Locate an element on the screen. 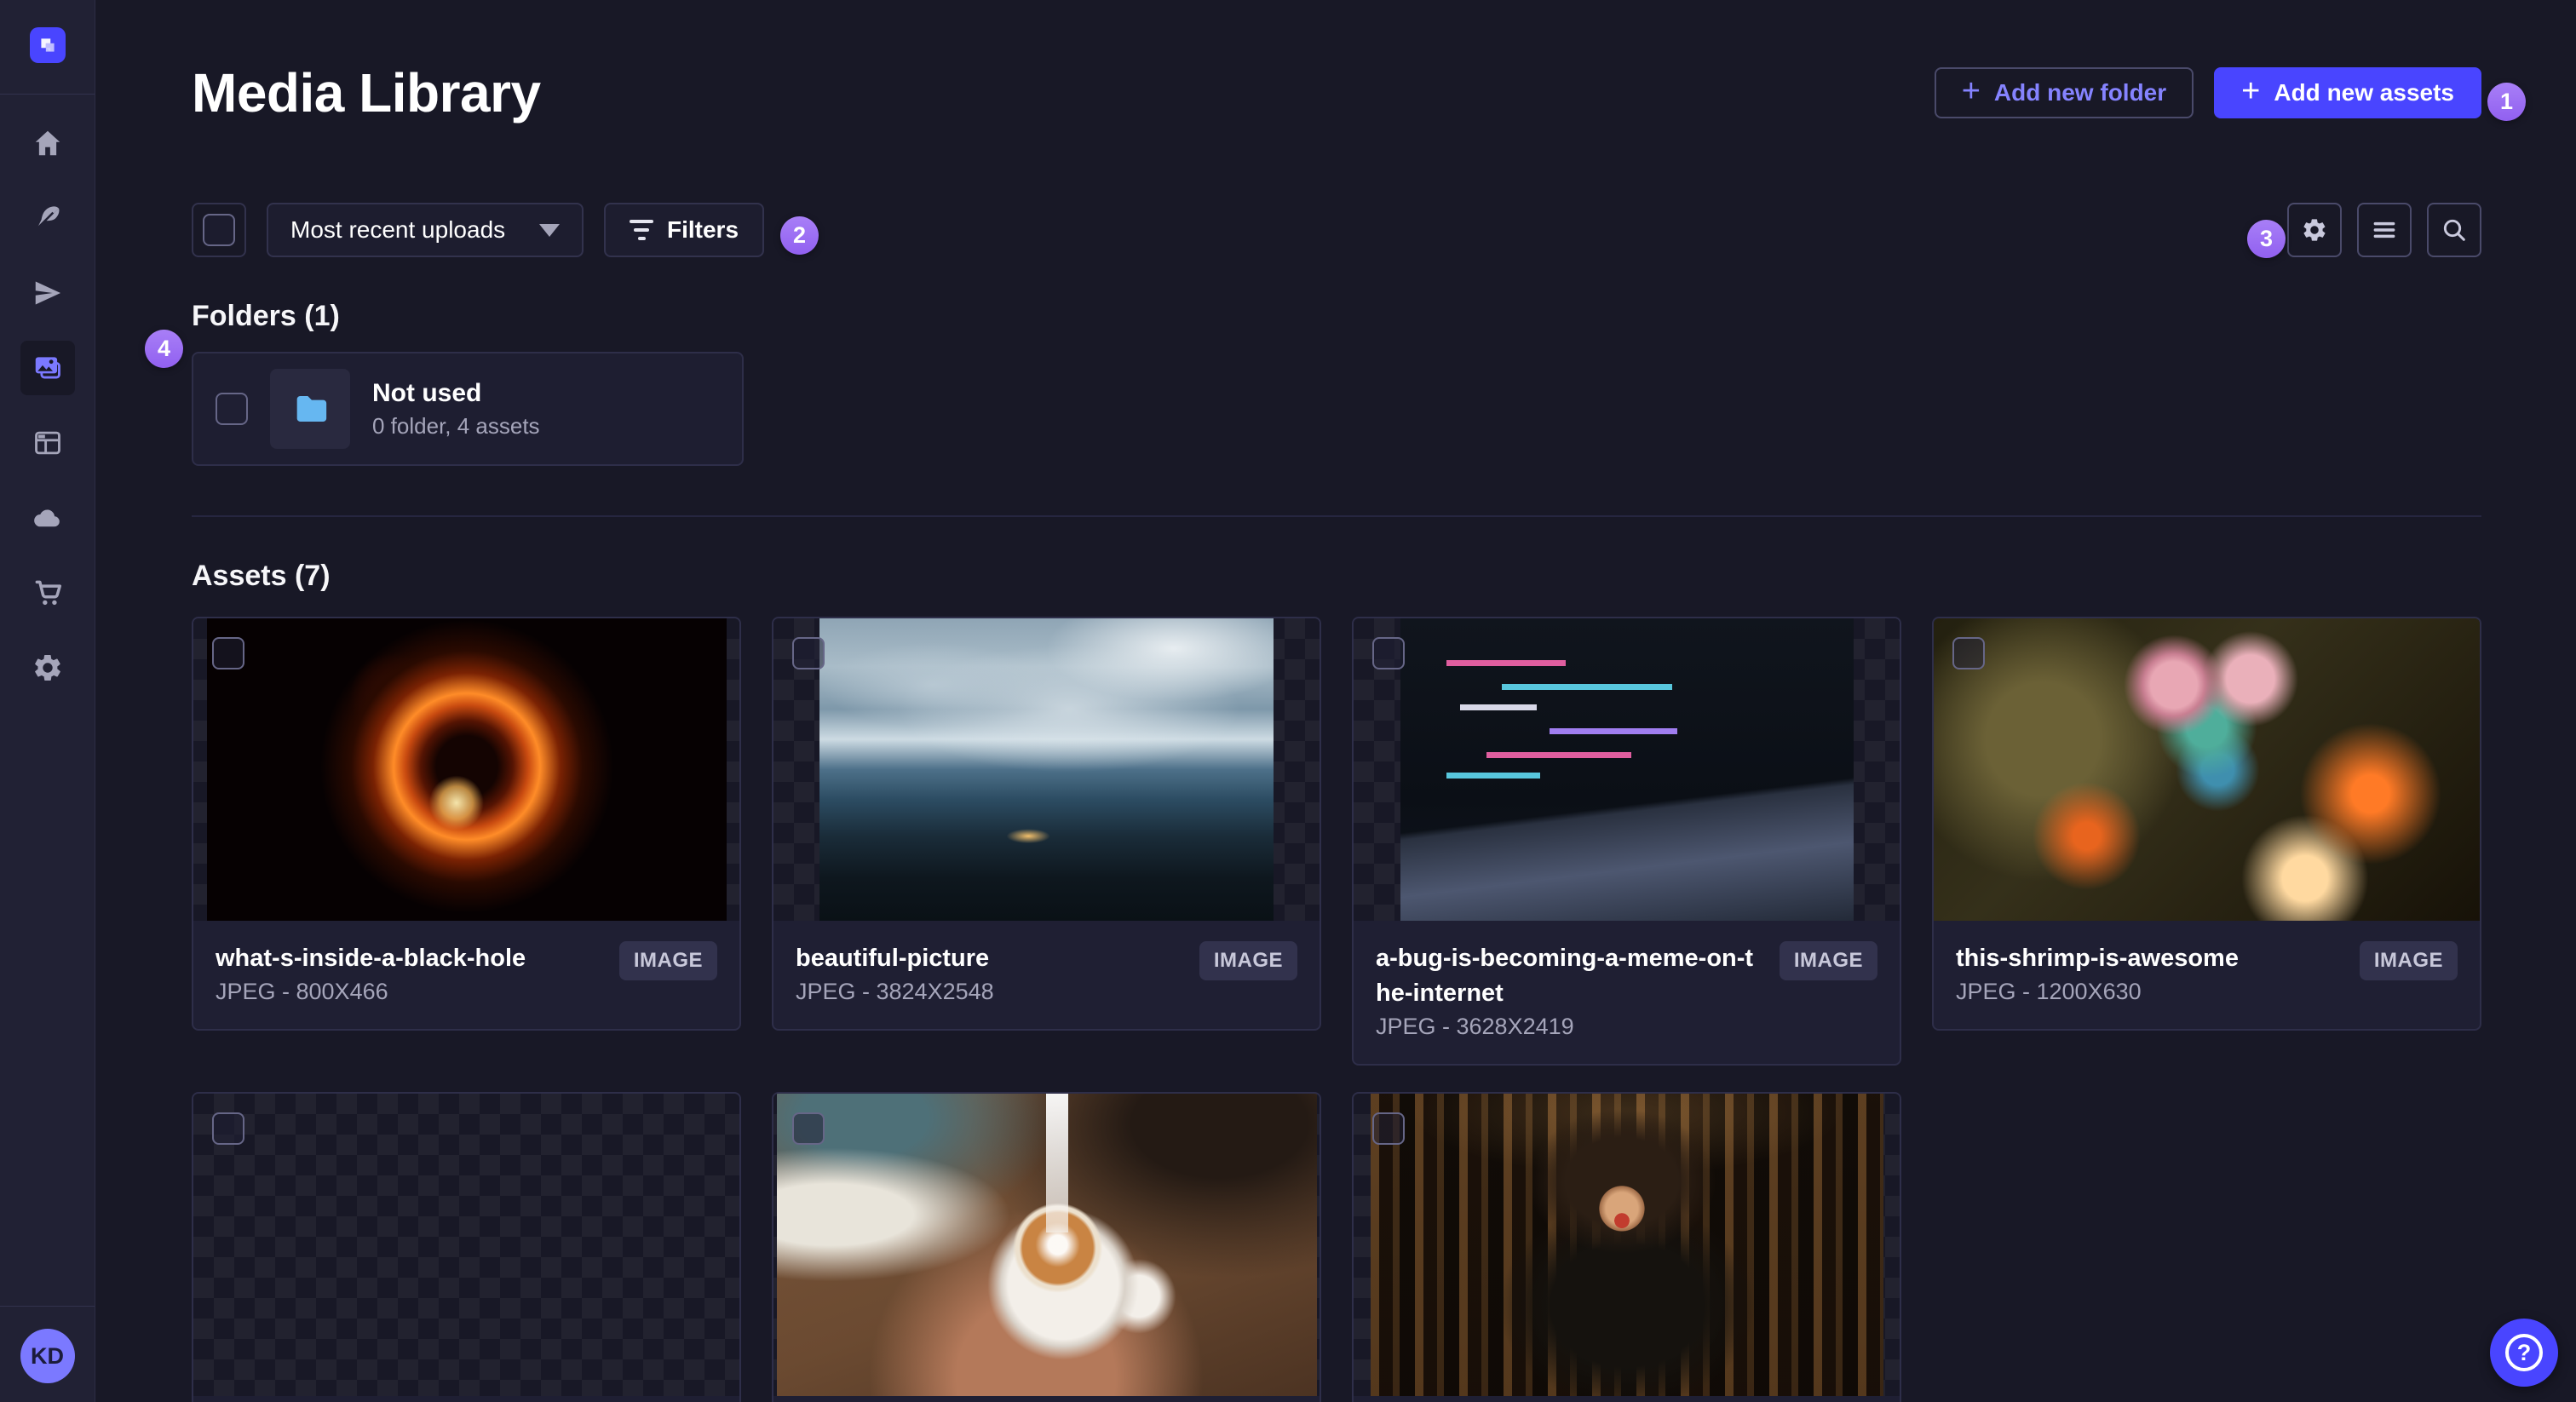 The height and width of the screenshot is (1402, 2576). add-new-assets-button: + Add new assets is located at coordinates (2347, 92).